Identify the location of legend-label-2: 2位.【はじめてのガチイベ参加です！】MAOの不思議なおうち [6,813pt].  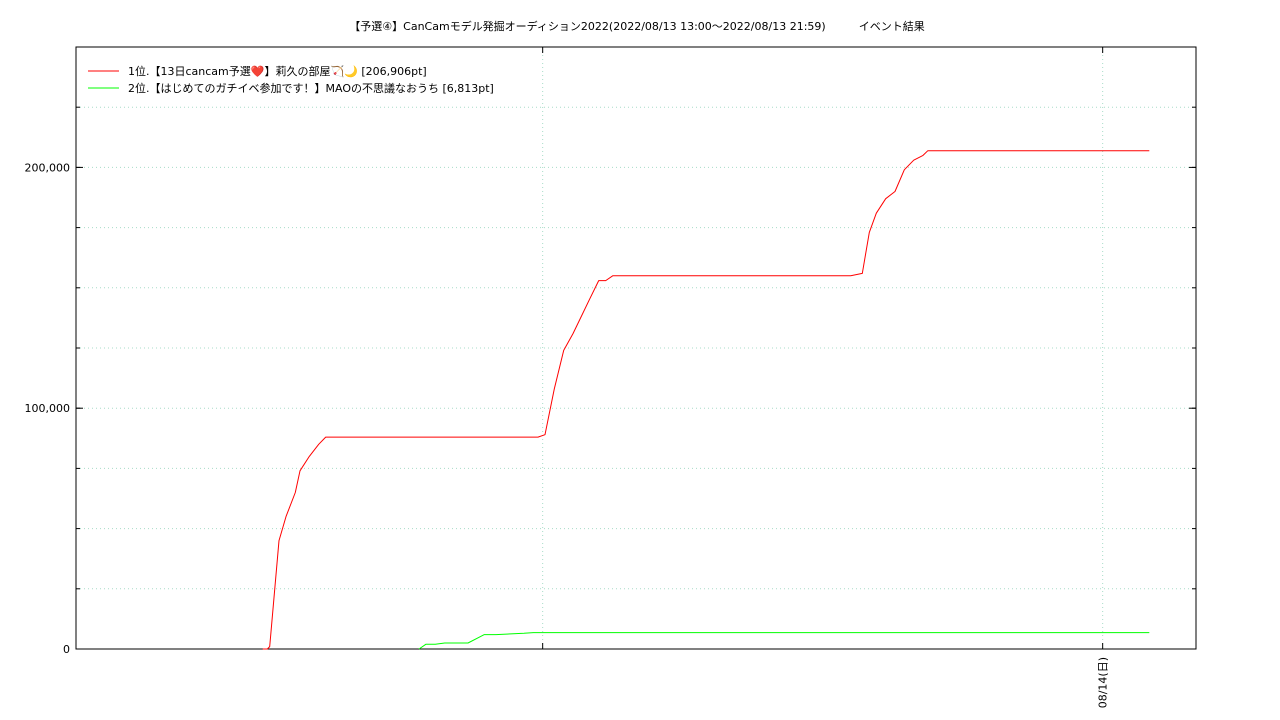
(311, 88).